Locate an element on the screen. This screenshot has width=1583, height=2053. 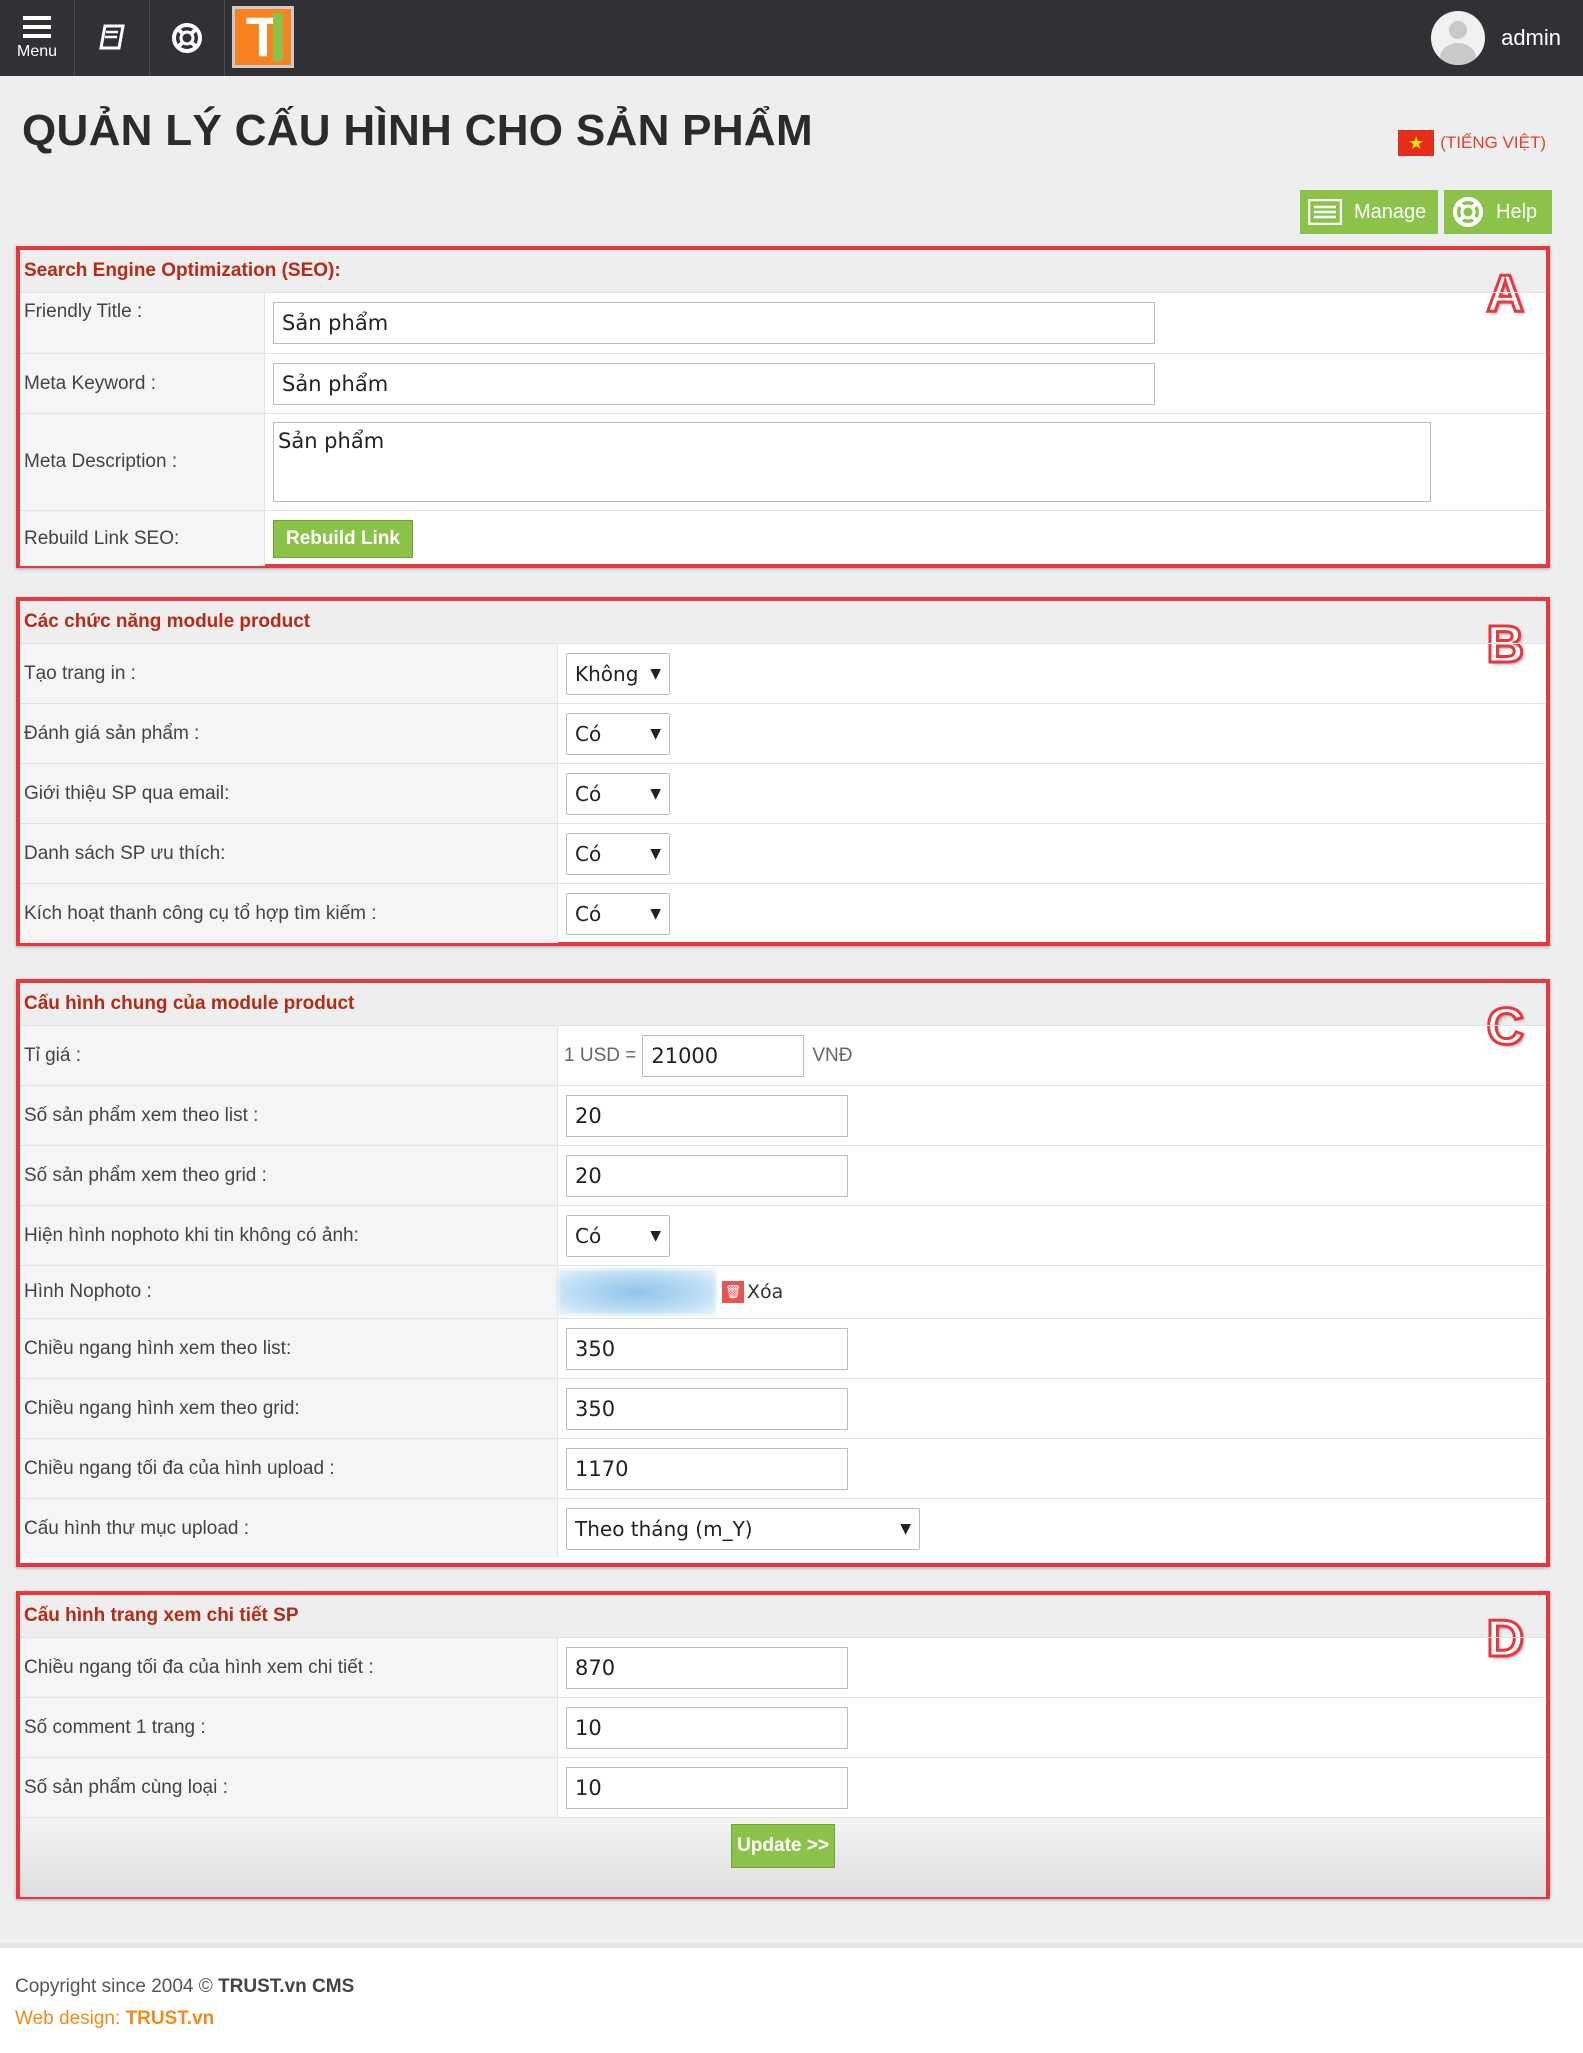
copyright-brand: TRUST.vn CMS is located at coordinates (286, 1986).